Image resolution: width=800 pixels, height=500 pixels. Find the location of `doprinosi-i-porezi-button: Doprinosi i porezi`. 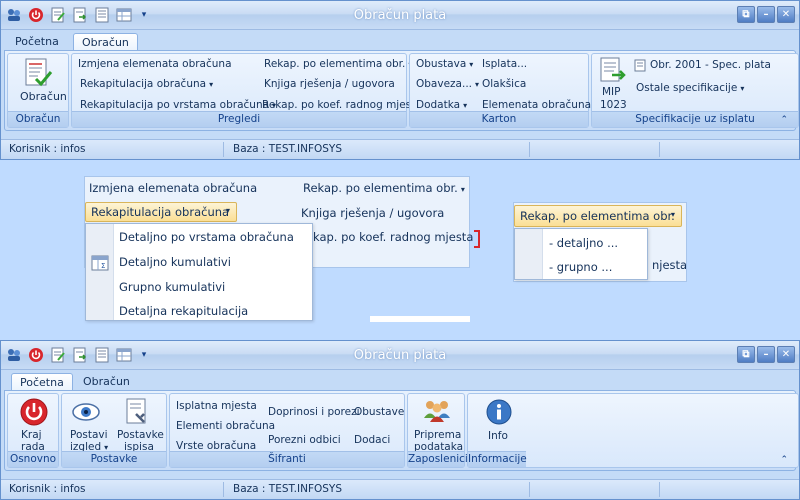

doprinosi-i-porezi-button: Doprinosi i porezi is located at coordinates (314, 412).